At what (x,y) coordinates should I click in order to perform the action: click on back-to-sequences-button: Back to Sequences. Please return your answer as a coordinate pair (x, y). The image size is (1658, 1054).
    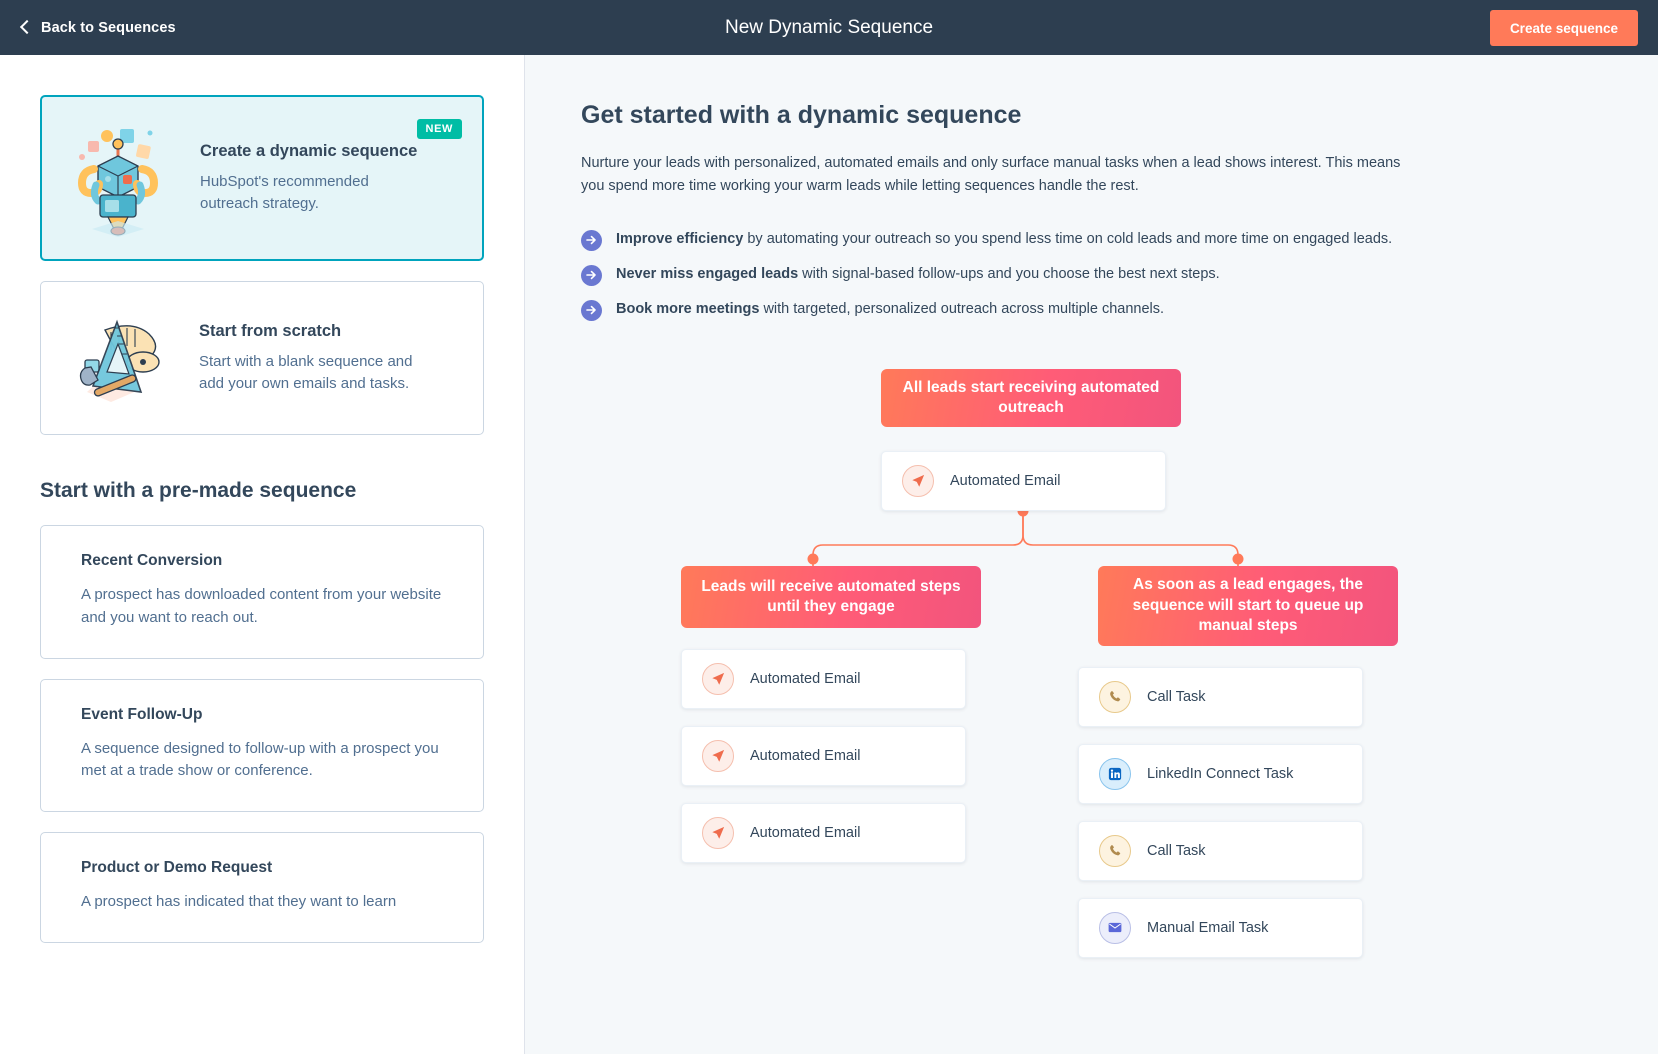
    Looking at the image, I should click on (97, 27).